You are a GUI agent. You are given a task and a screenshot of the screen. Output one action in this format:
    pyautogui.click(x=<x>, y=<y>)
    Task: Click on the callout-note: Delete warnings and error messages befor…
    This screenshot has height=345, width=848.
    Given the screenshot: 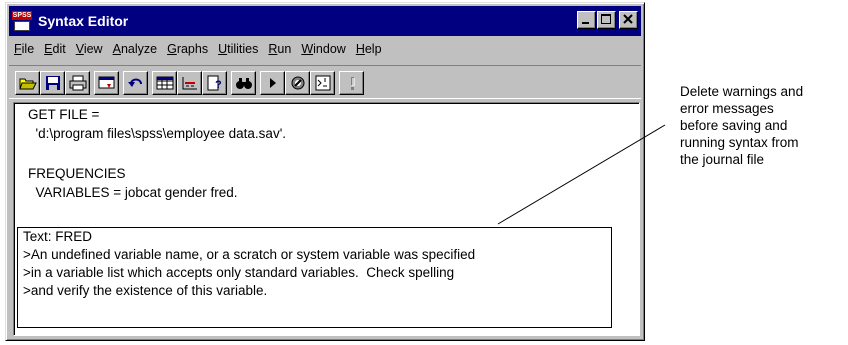 What is the action you would take?
    pyautogui.click(x=742, y=125)
    